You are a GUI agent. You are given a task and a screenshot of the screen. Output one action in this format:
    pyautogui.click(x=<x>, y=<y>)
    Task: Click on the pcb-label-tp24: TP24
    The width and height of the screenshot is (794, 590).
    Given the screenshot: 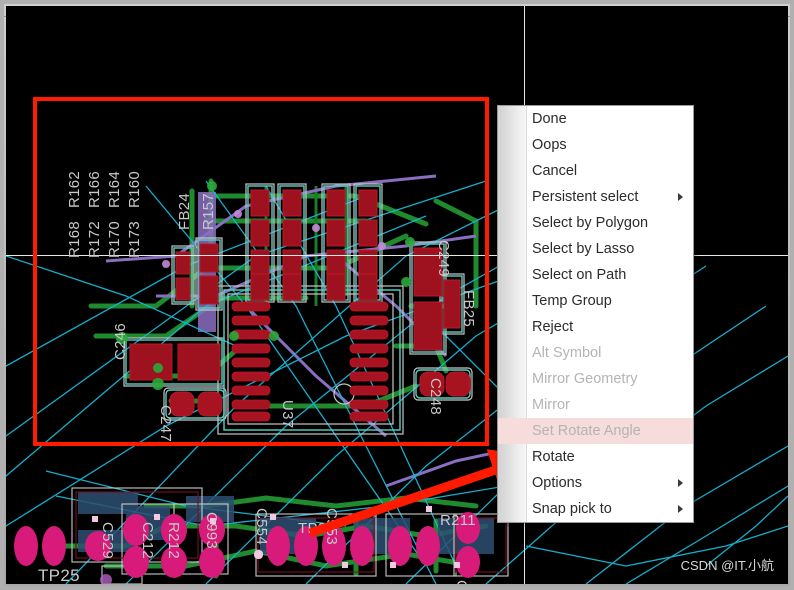 What is the action you would take?
    pyautogui.click(x=317, y=528)
    